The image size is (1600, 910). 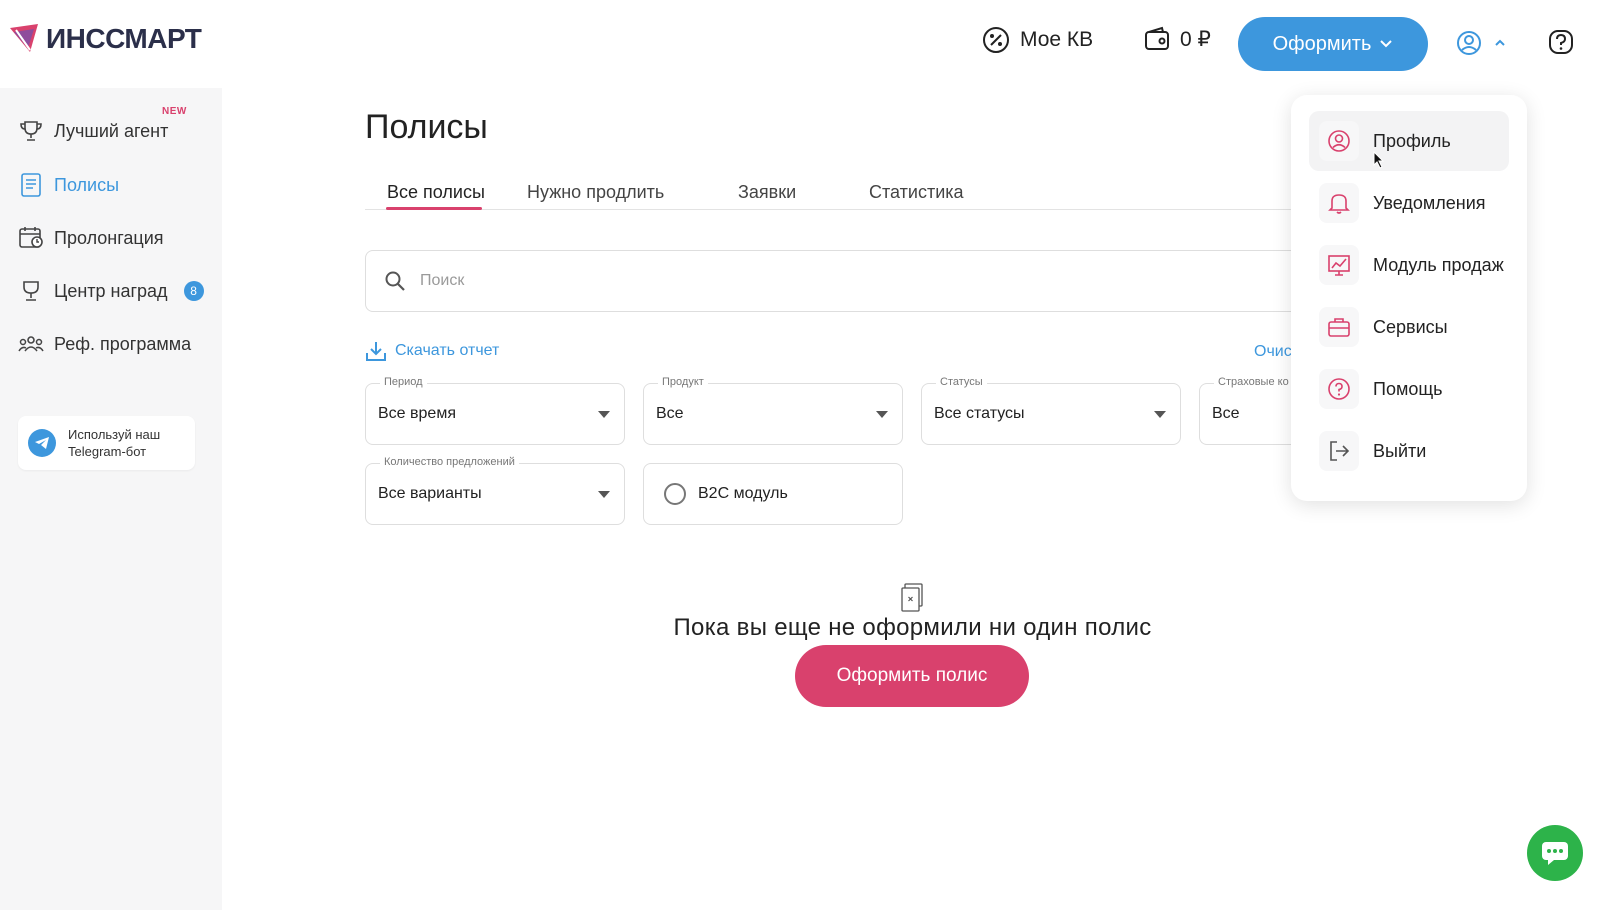 What do you see at coordinates (912, 676) in the screenshot?
I see `create-policy-button: Оформить полис` at bounding box center [912, 676].